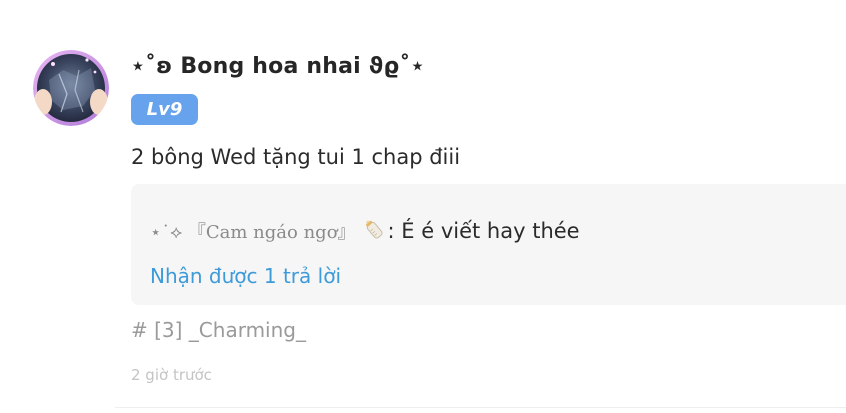  I want to click on reply-line: ⋆˙⟡ 『Cam ngáo ngơ』 : É é viết hay thée, so click(365, 231).